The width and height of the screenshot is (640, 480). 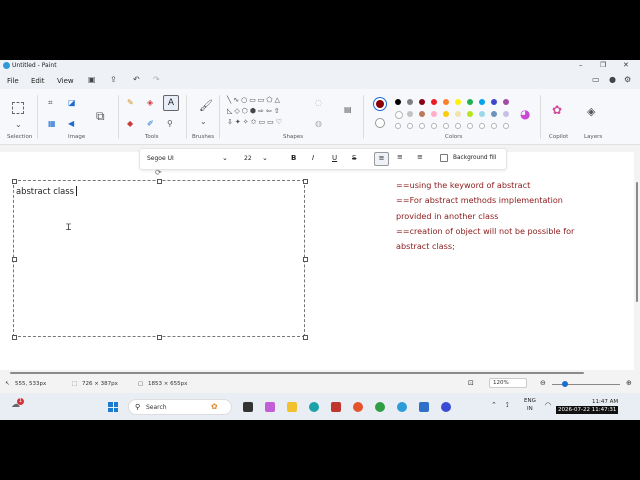 I want to click on firefox-icon, so click(x=358, y=407).